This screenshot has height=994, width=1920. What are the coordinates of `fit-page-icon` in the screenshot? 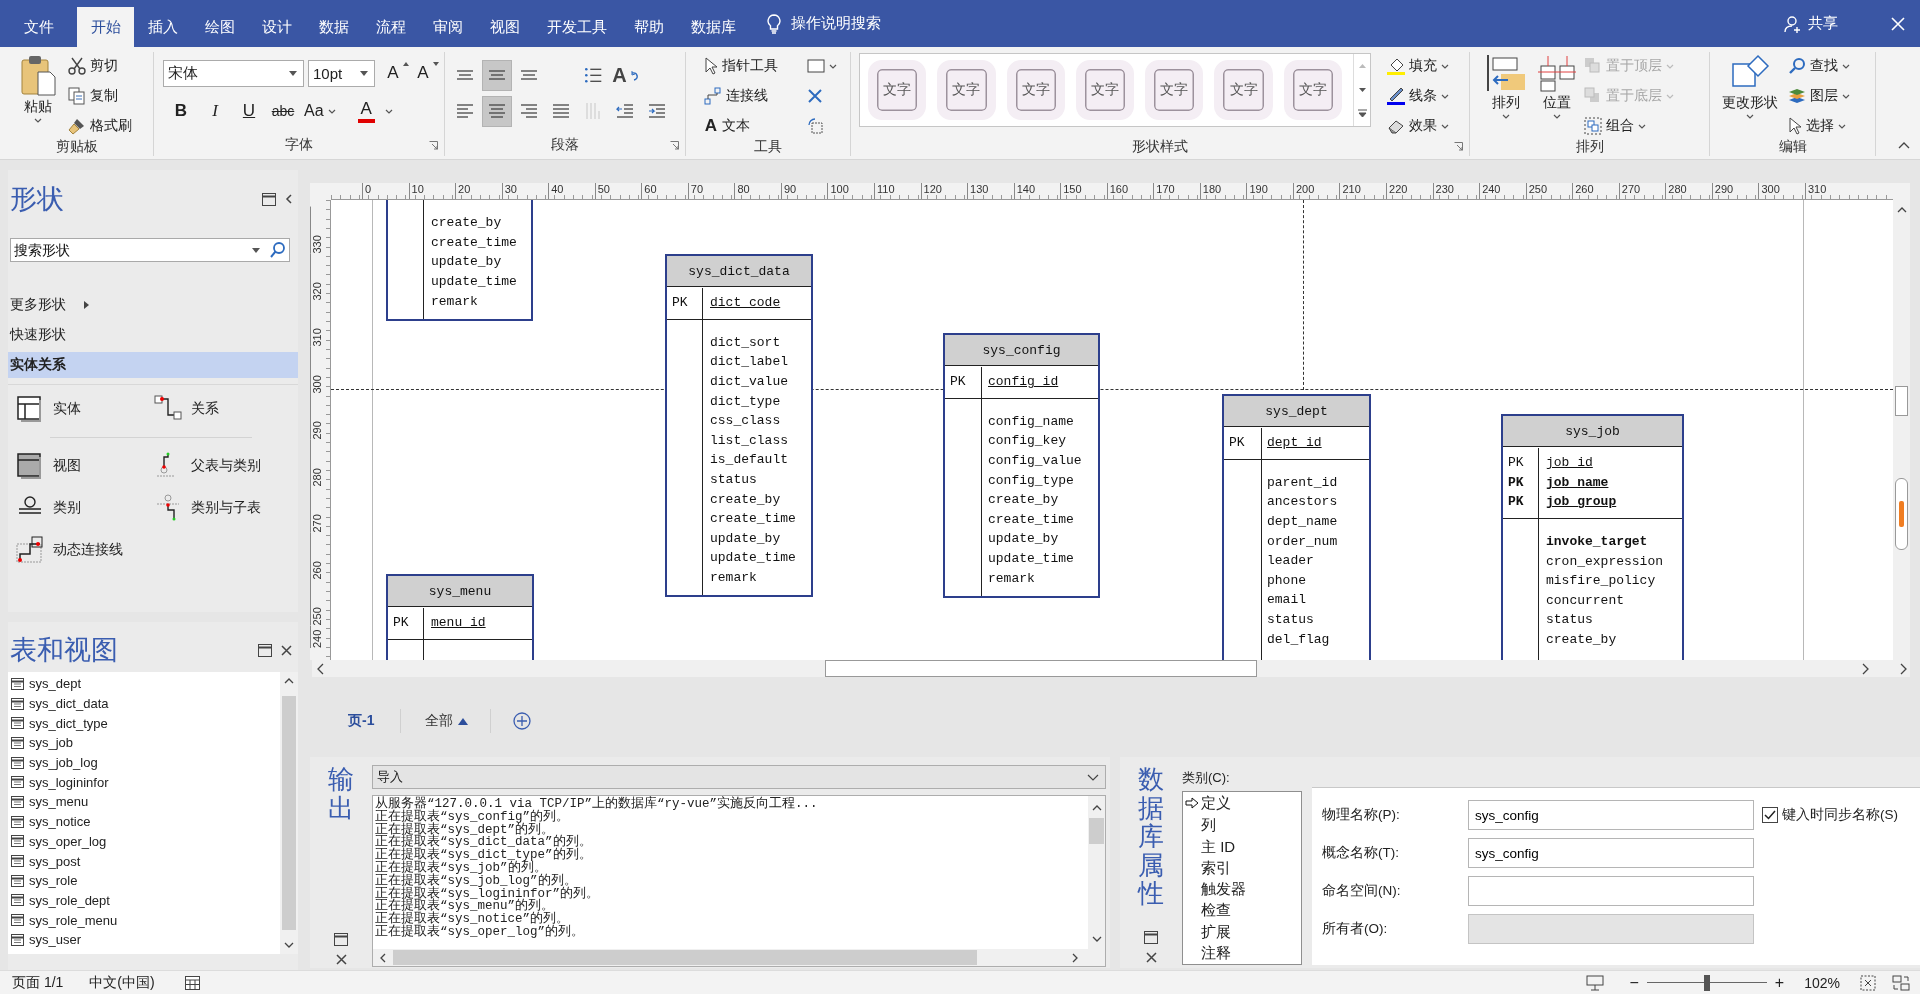 It's located at (1868, 982).